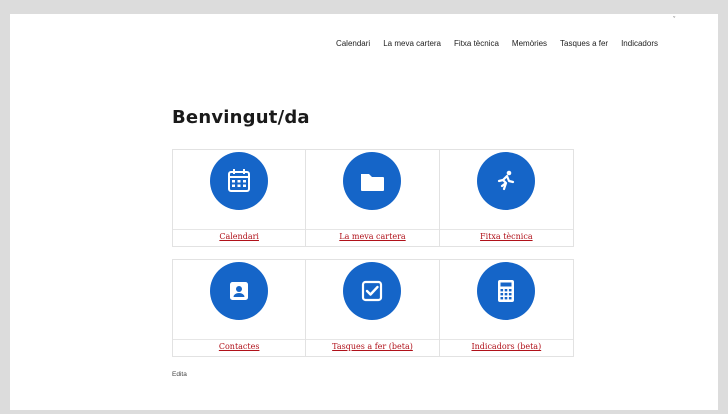 The height and width of the screenshot is (414, 728). Describe the element at coordinates (239, 236) in the screenshot. I see `tile-label-calendari: Calendari` at that location.